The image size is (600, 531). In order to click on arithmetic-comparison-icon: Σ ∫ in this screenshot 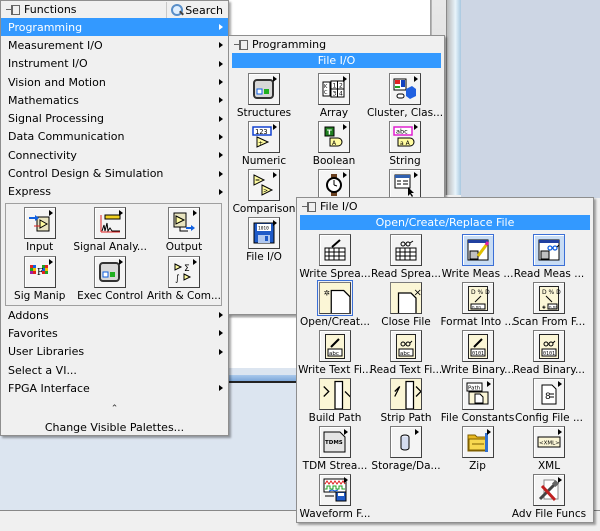, I will do `click(183, 271)`.